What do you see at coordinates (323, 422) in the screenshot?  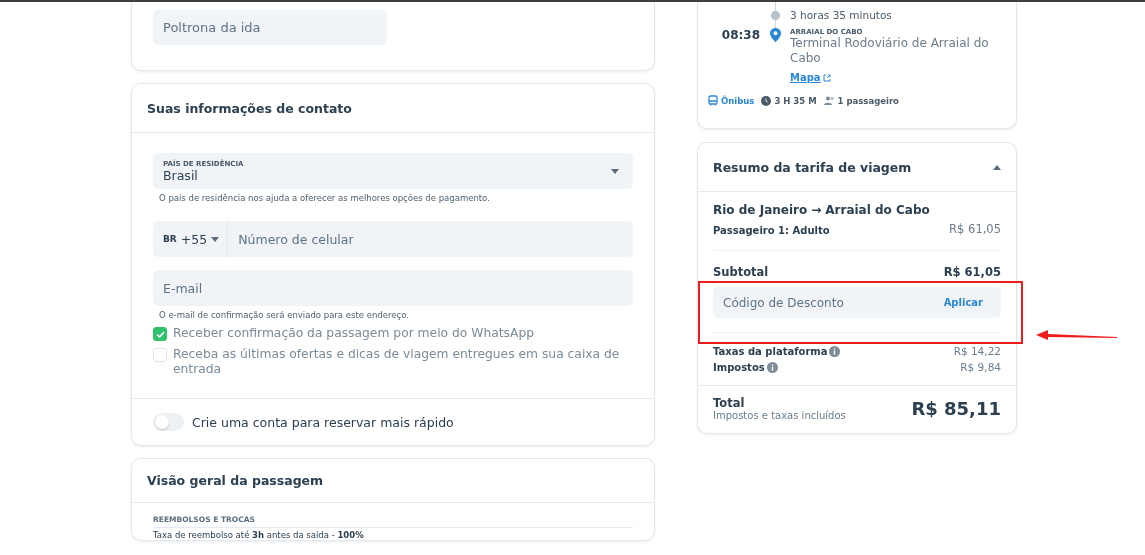 I see `toggle-label: Crie uma conta para reservar mais rápido` at bounding box center [323, 422].